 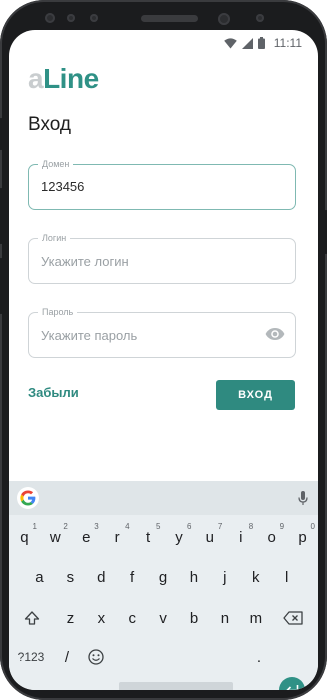 I want to click on key-y: y6, so click(x=179, y=536).